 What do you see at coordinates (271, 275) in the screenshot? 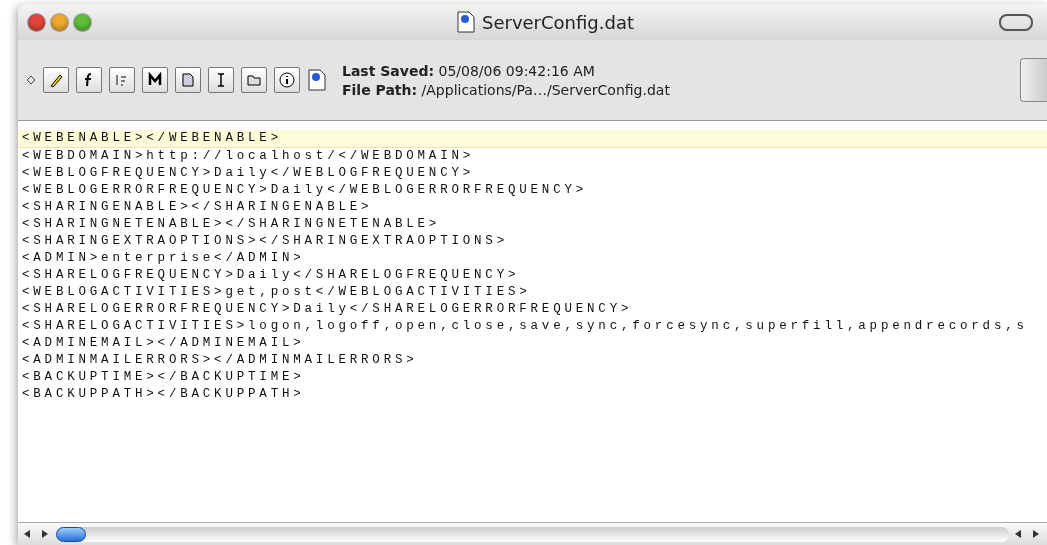
I see `code-line: <SHARELOGFREQUENCY>Daily</SHARELOGFREQUENCY>` at bounding box center [271, 275].